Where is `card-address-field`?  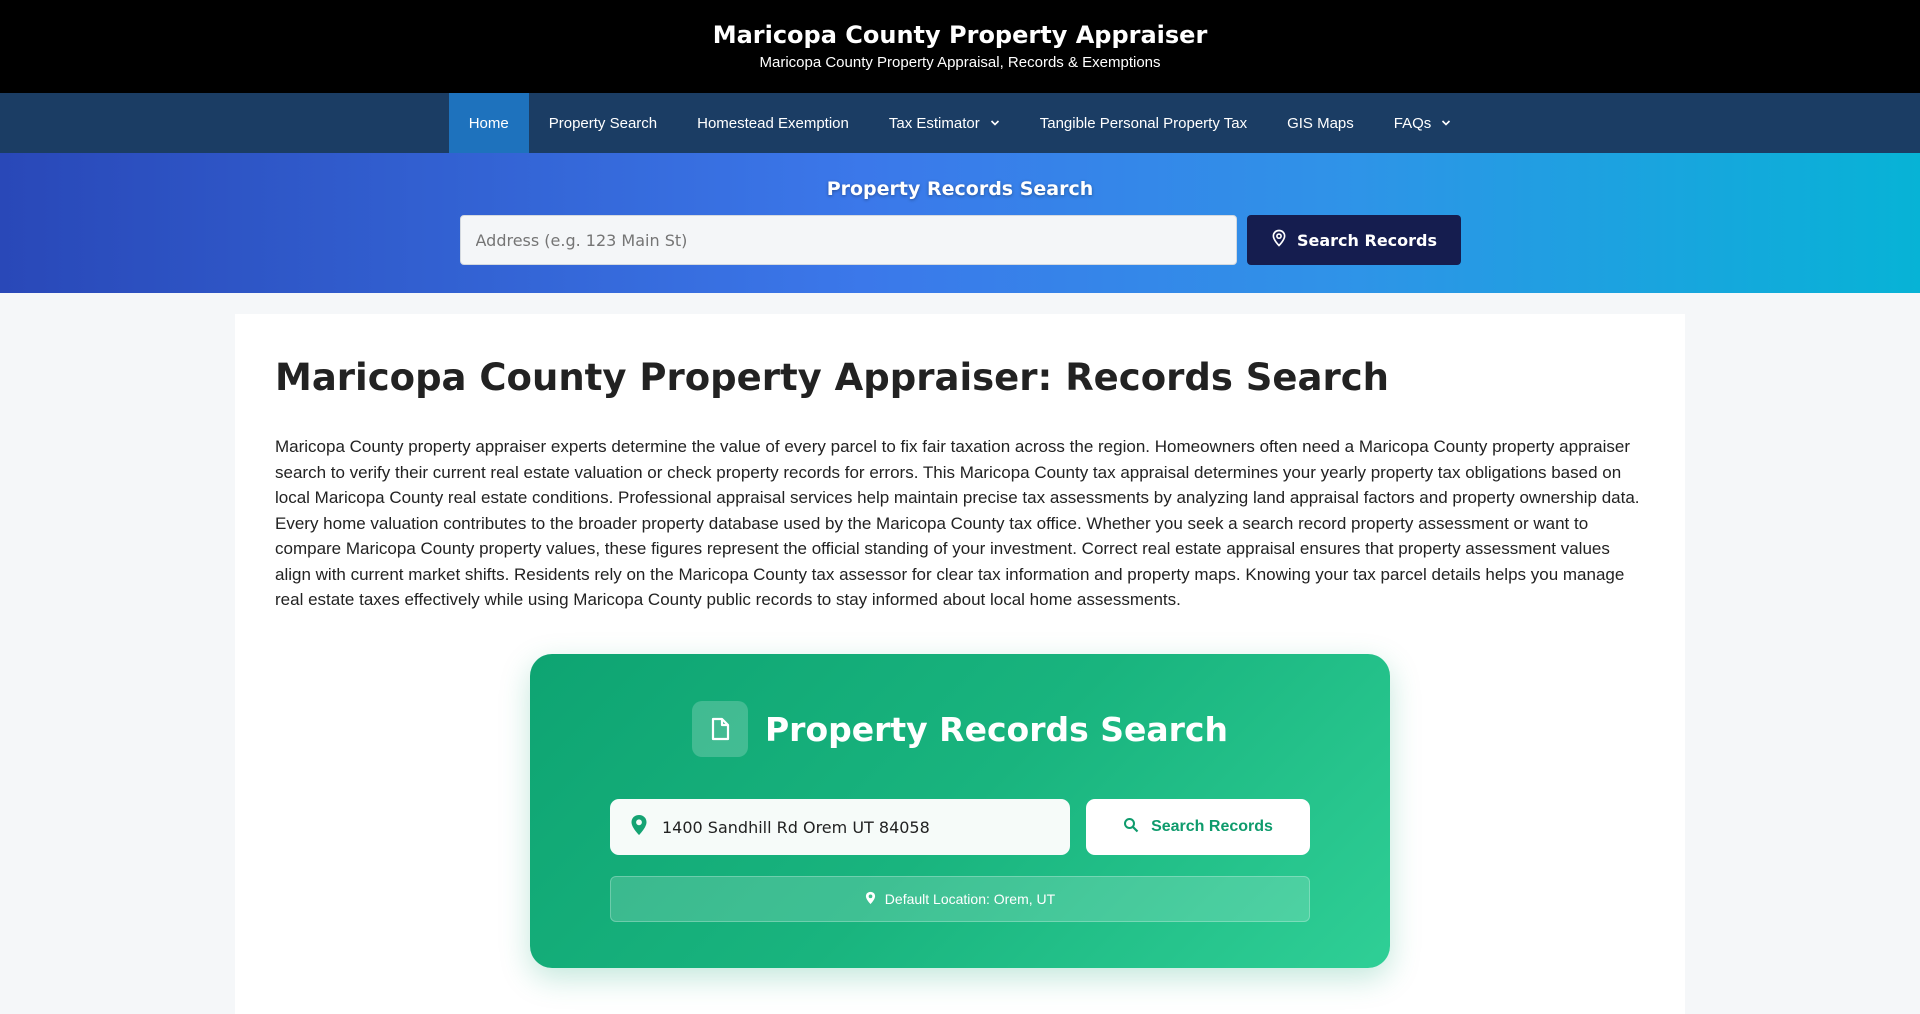 card-address-field is located at coordinates (840, 827).